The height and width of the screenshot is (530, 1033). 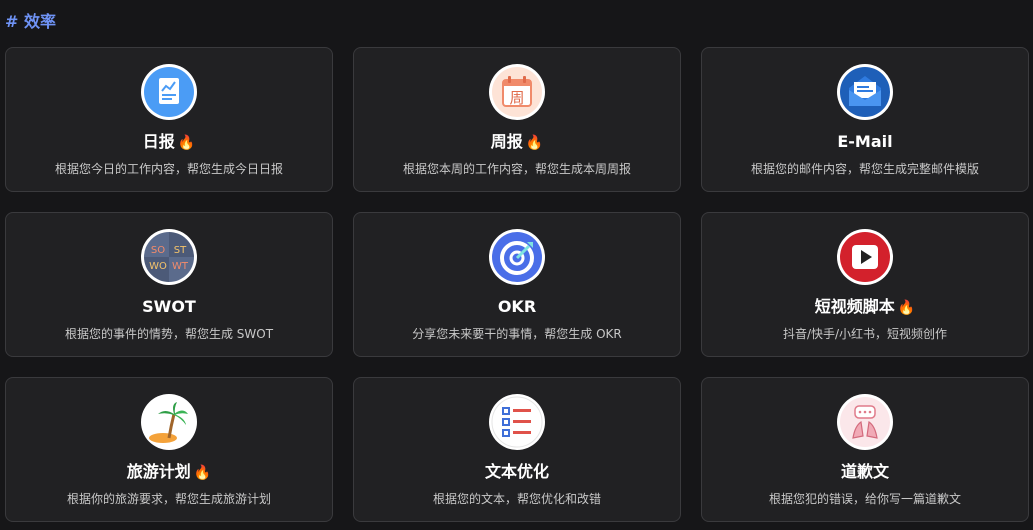 What do you see at coordinates (169, 141) in the screenshot?
I see `card-title: 日报 🔥` at bounding box center [169, 141].